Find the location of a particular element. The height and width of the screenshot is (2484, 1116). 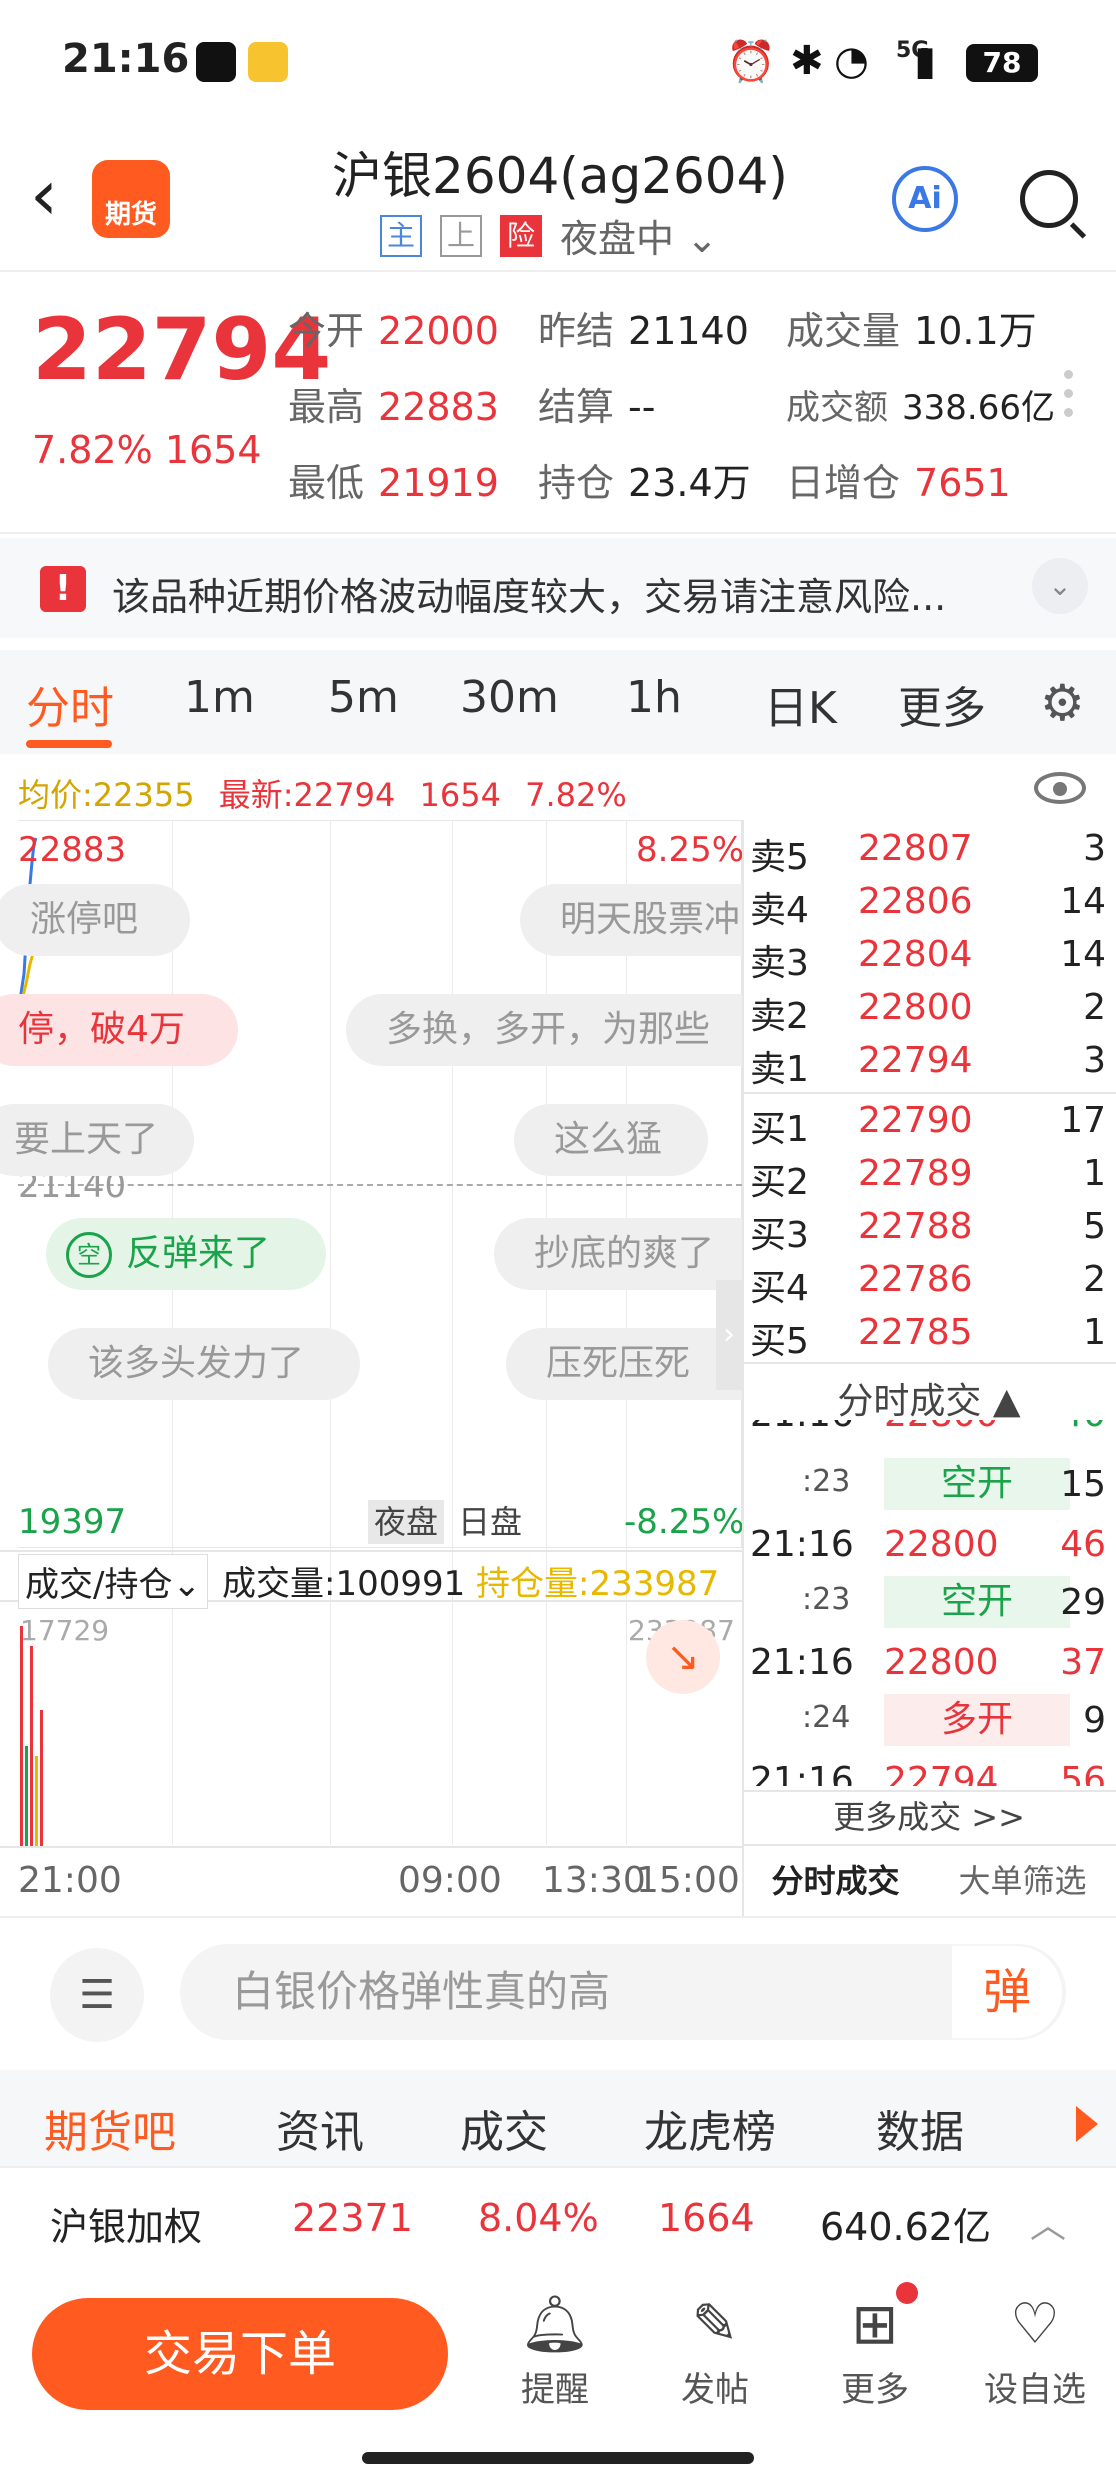

x-label-end: 15:00 is located at coordinates (688, 1880).